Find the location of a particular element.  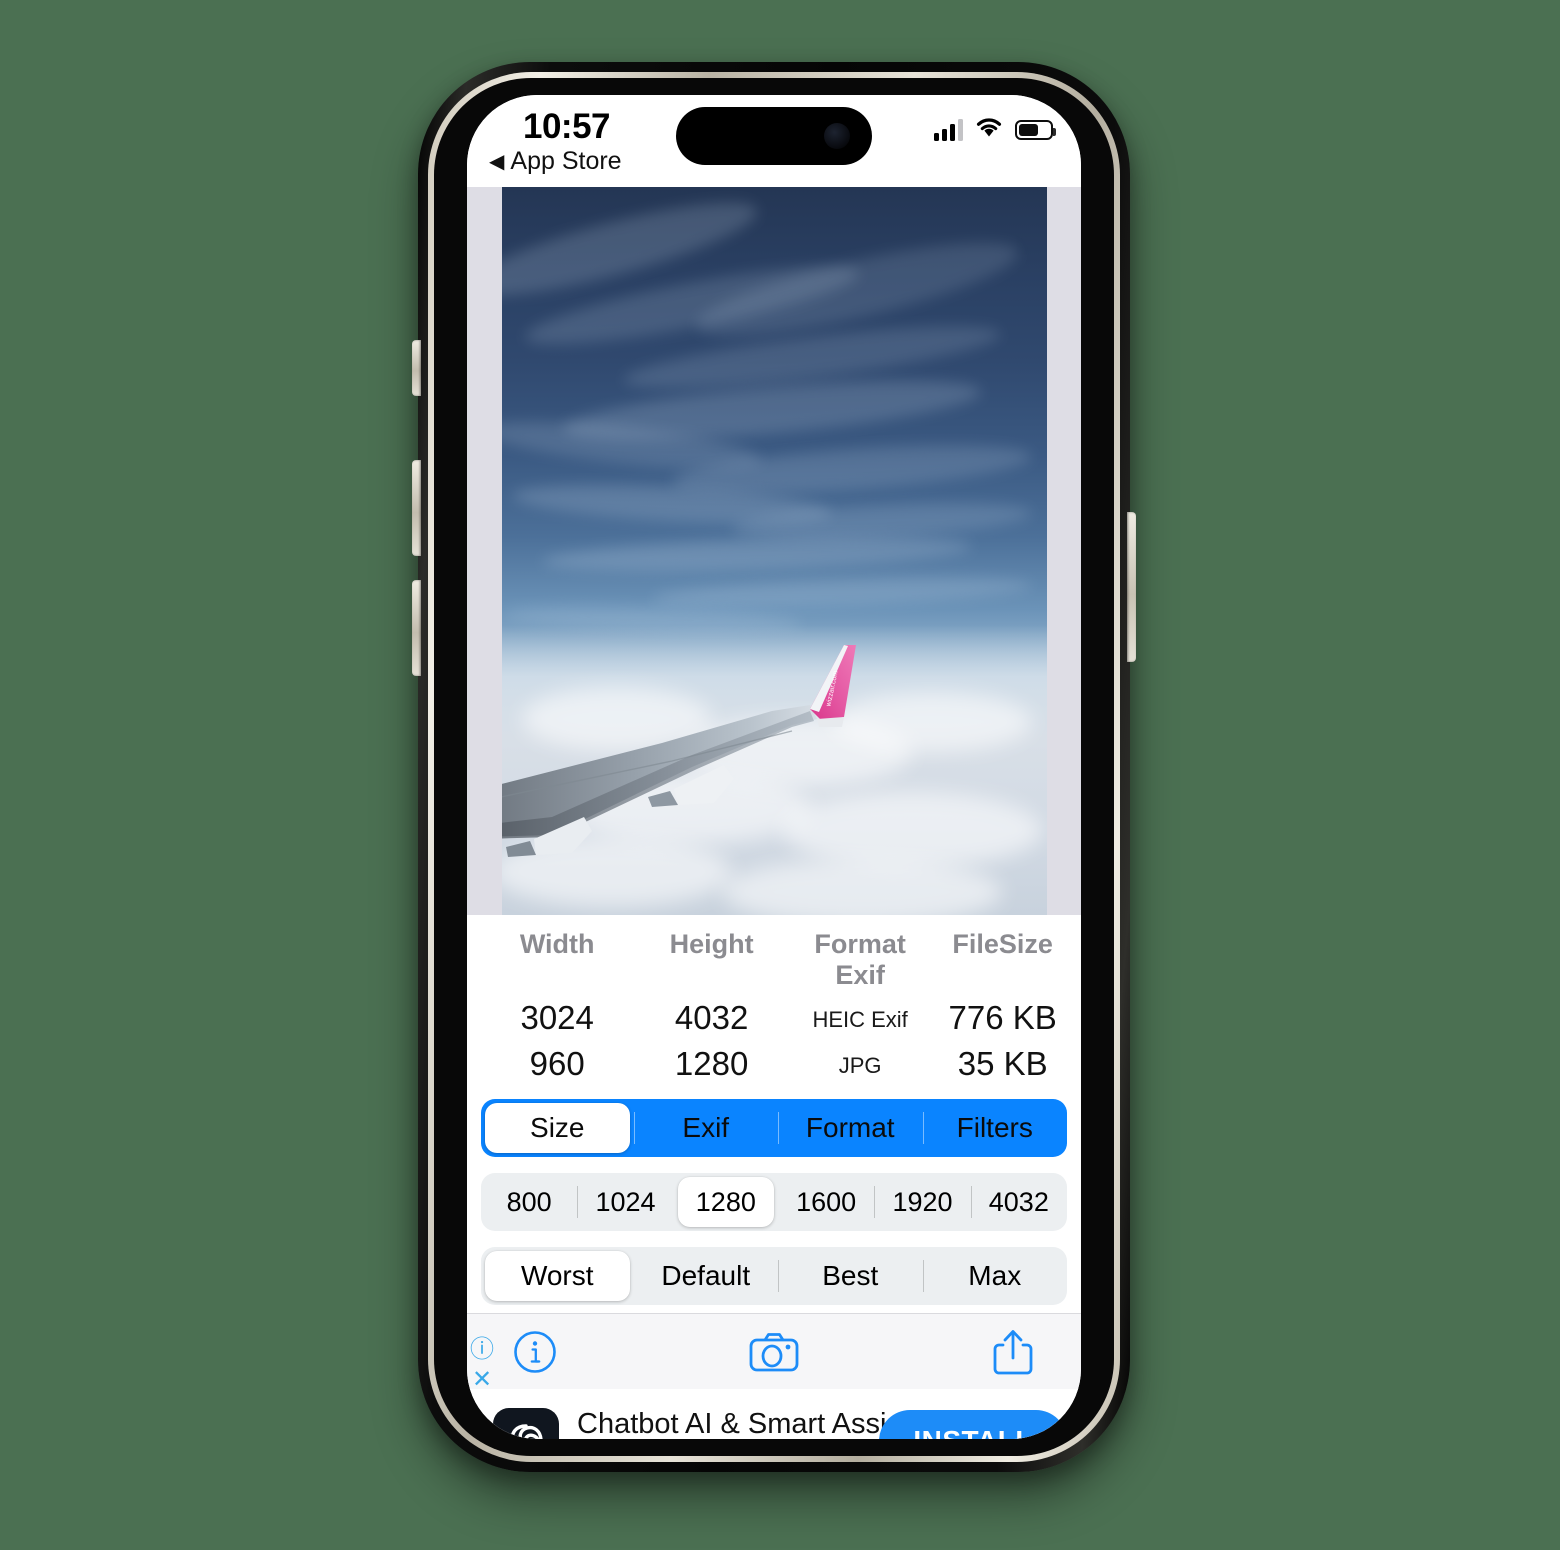

back-arrow-icon: ◀ is located at coordinates (497, 161).